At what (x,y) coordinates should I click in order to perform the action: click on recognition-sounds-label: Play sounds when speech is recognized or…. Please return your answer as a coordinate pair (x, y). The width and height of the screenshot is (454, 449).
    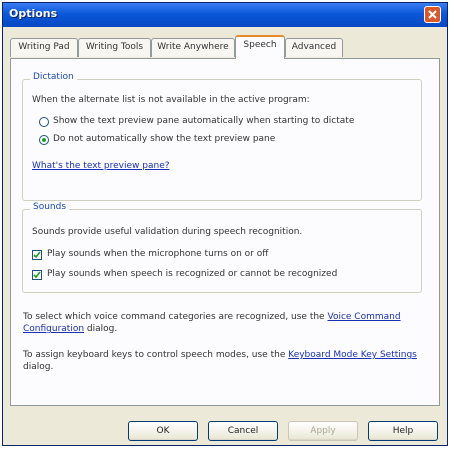
    Looking at the image, I should click on (192, 274).